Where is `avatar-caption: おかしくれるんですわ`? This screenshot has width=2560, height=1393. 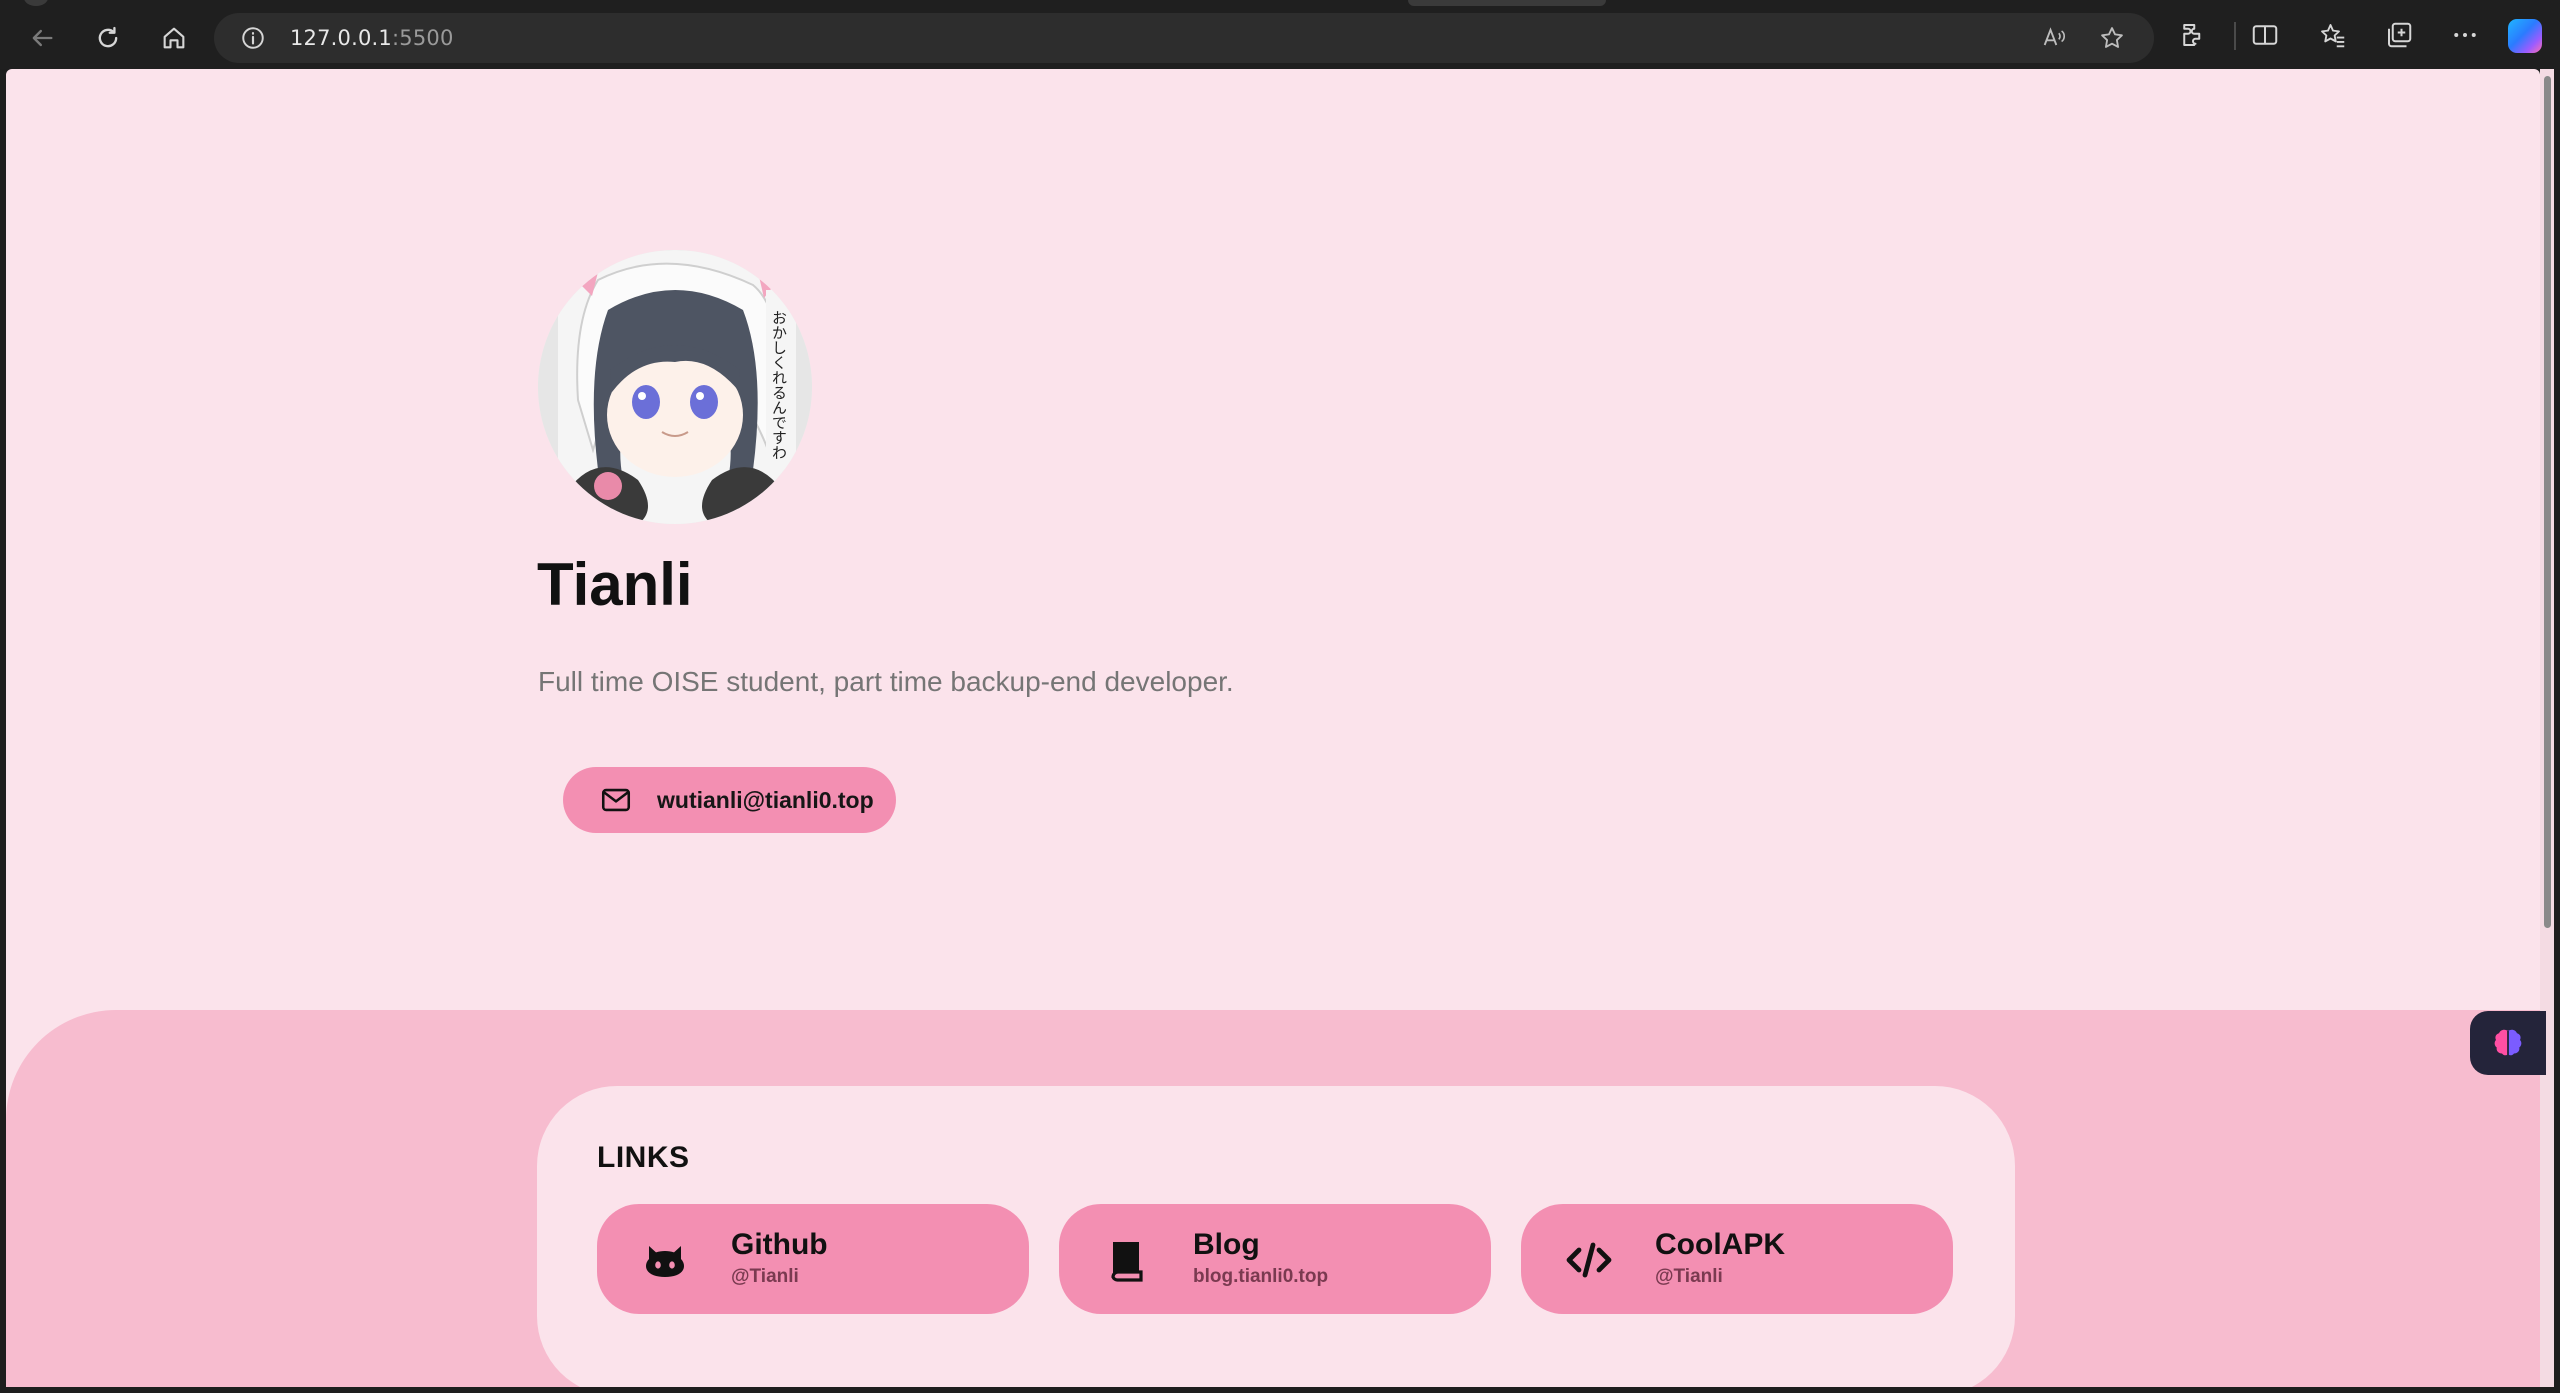 avatar-caption: おかしくれるんですわ is located at coordinates (779, 385).